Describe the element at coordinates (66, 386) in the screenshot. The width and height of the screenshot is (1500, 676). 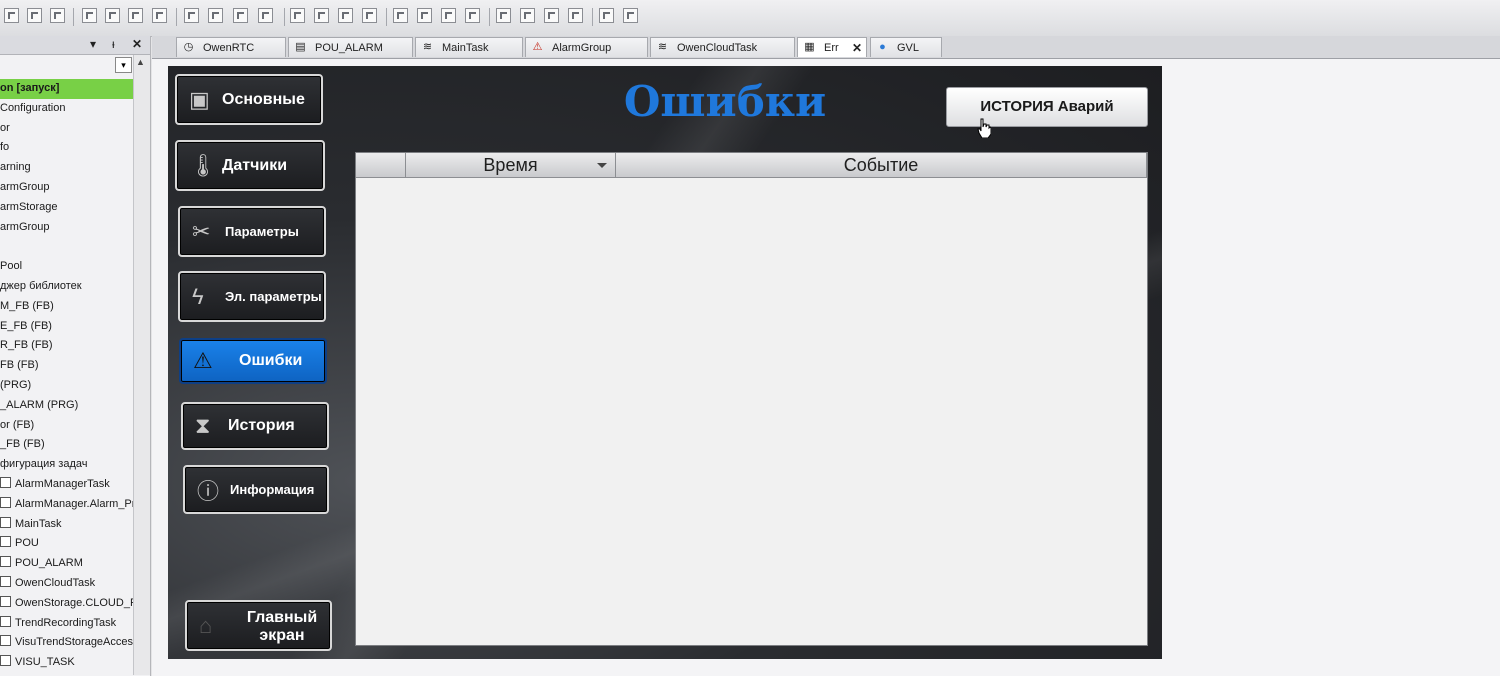
I see `tree-item: (PRG)` at that location.